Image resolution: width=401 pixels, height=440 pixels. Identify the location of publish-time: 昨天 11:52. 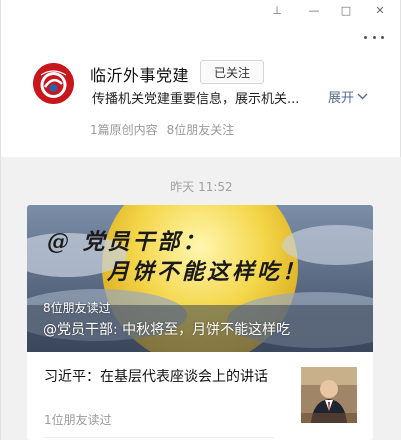
(201, 187).